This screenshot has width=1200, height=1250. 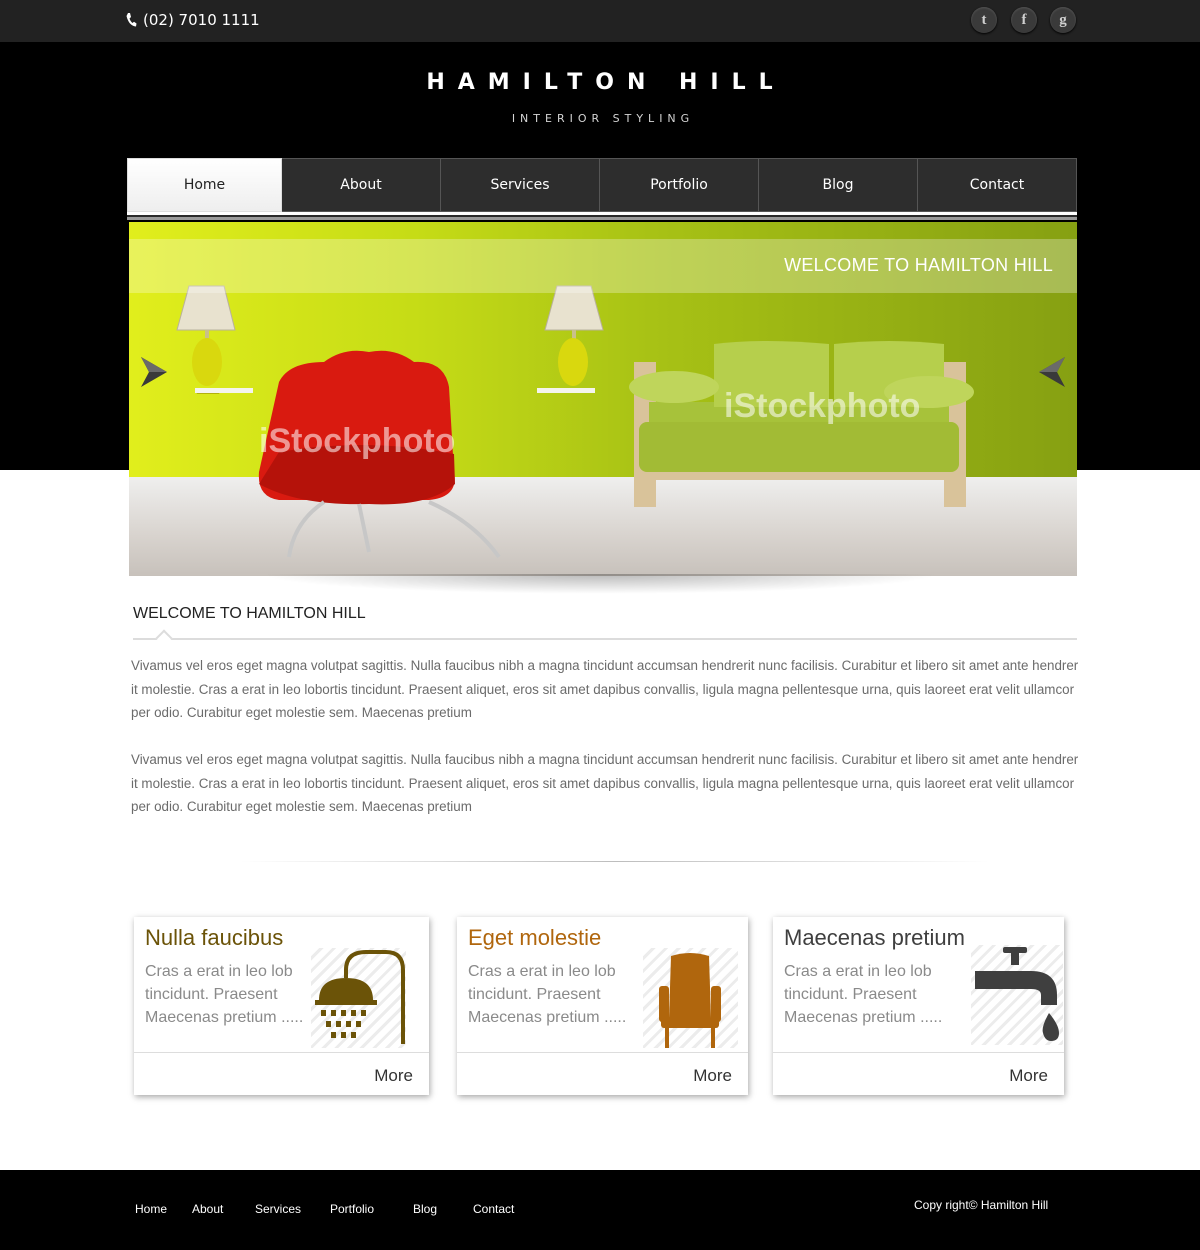 What do you see at coordinates (918, 265) in the screenshot?
I see `slide-caption: WELCOME TO HAMILTON HILL` at bounding box center [918, 265].